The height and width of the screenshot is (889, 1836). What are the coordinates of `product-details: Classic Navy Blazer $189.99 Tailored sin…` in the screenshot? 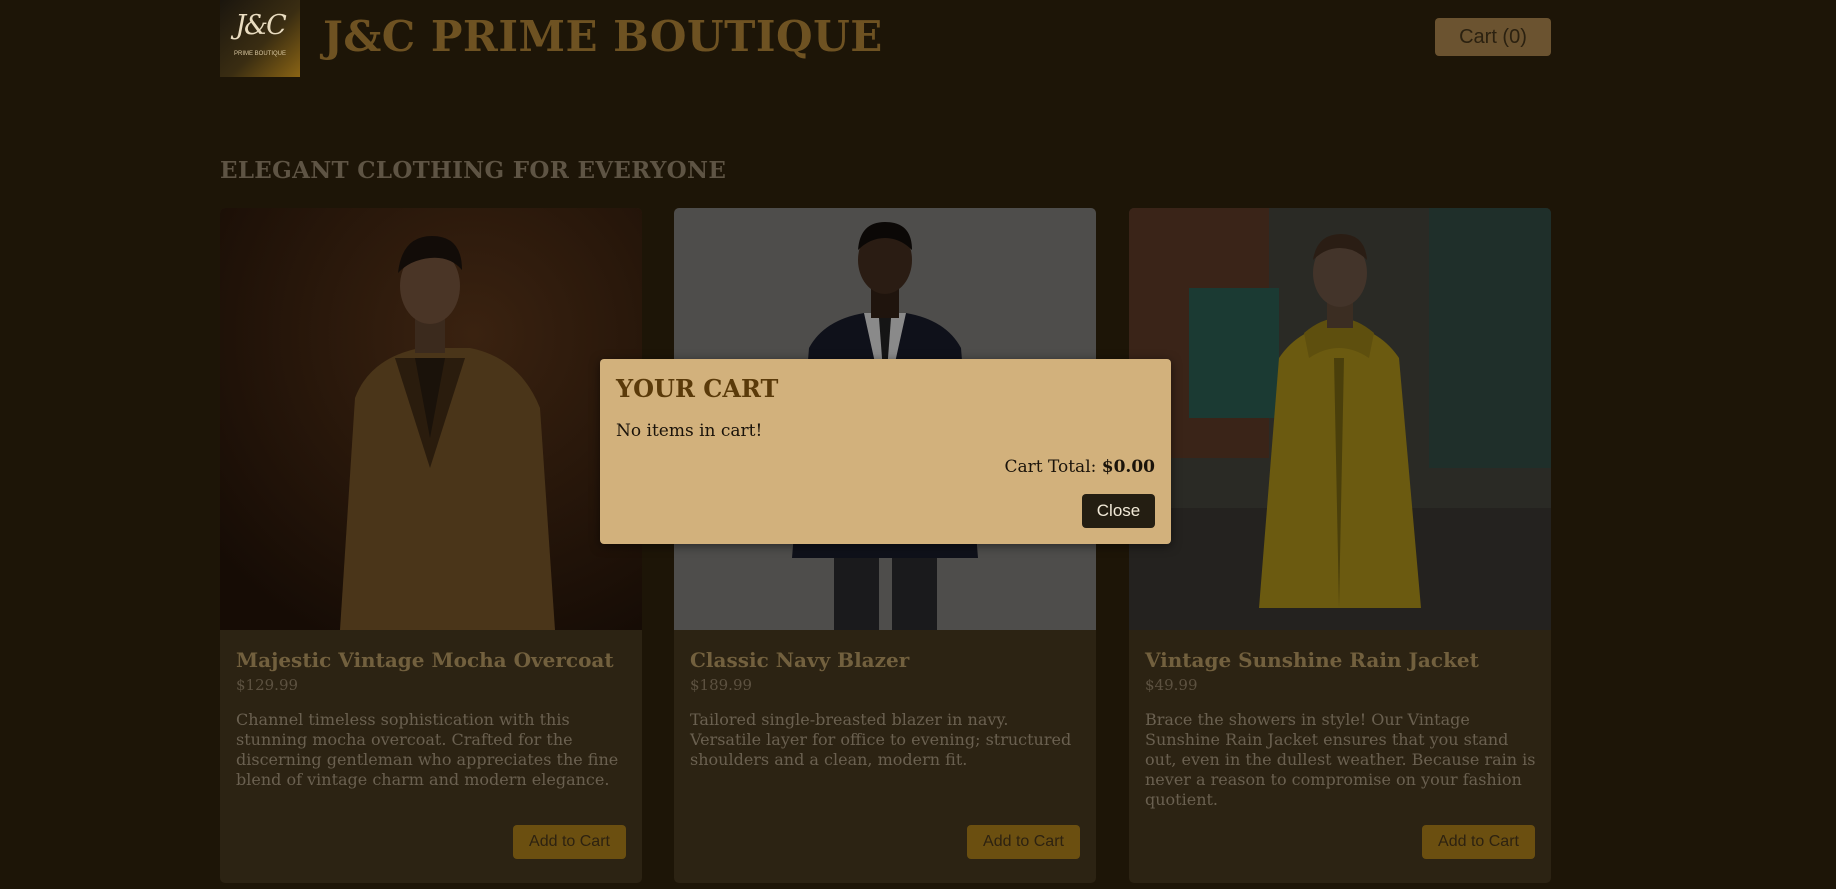 It's located at (886, 709).